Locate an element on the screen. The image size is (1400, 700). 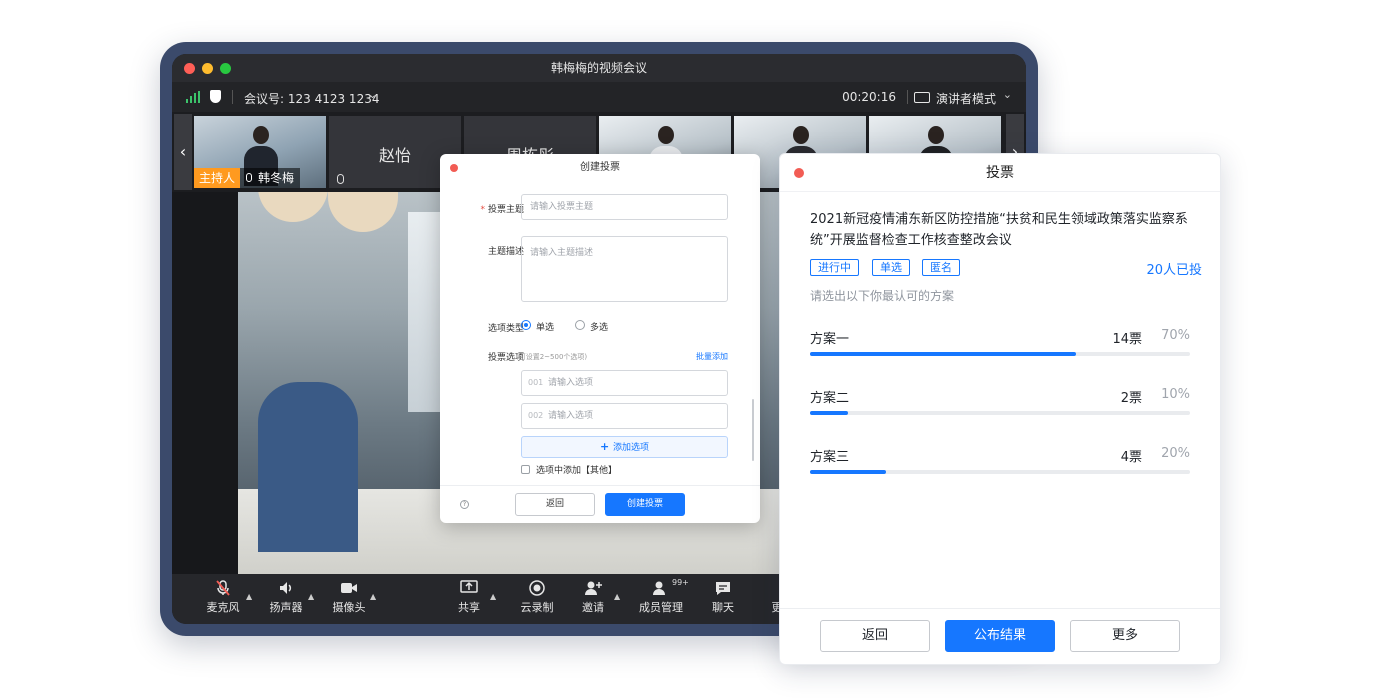
poll-options-label: 投票选项 is located at coordinates (505, 358).